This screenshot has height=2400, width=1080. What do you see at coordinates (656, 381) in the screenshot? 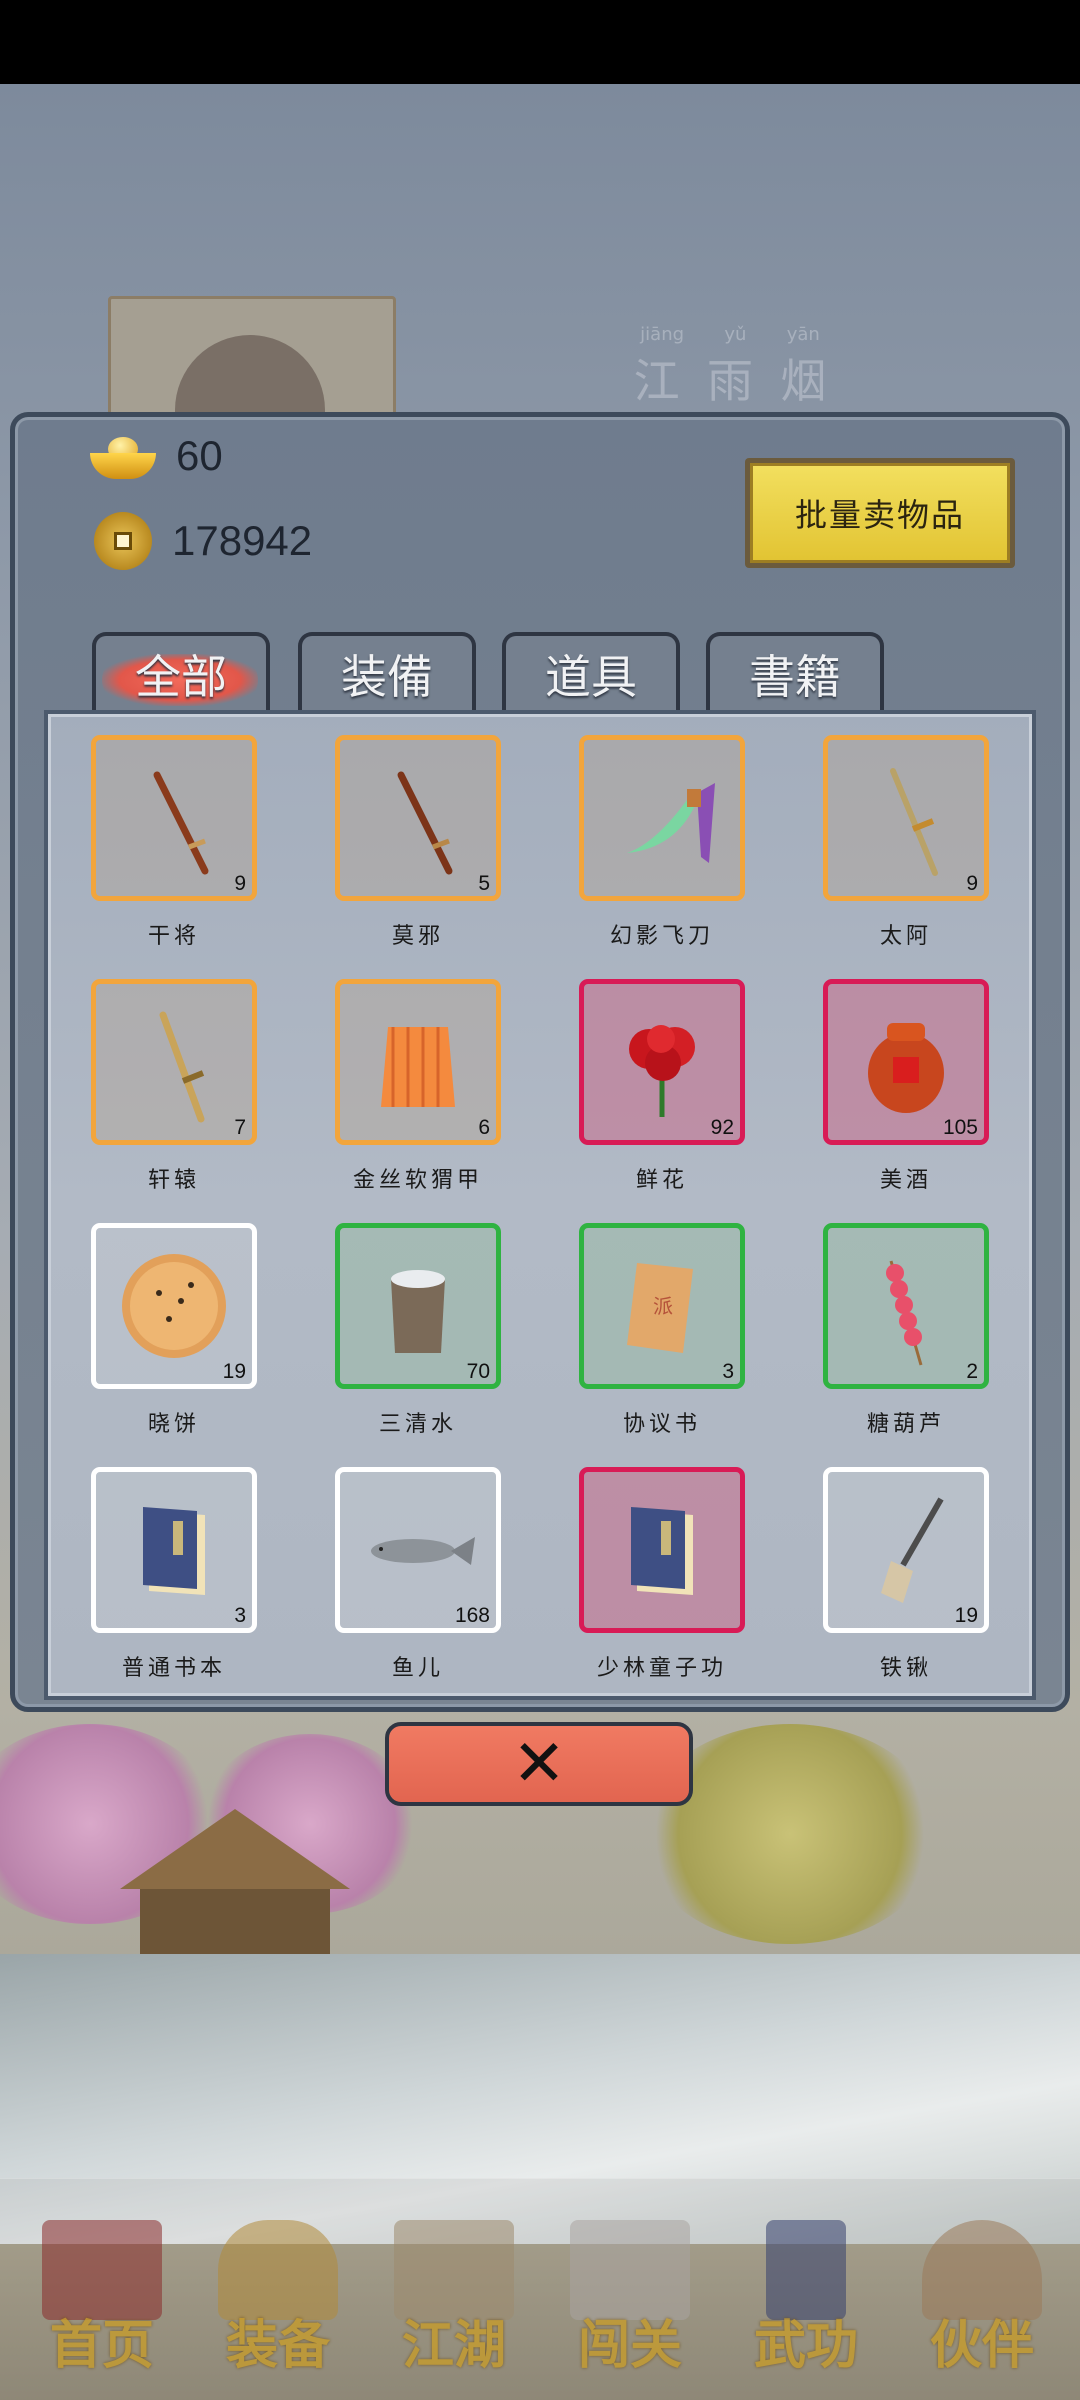
I see `title-char: 江` at bounding box center [656, 381].